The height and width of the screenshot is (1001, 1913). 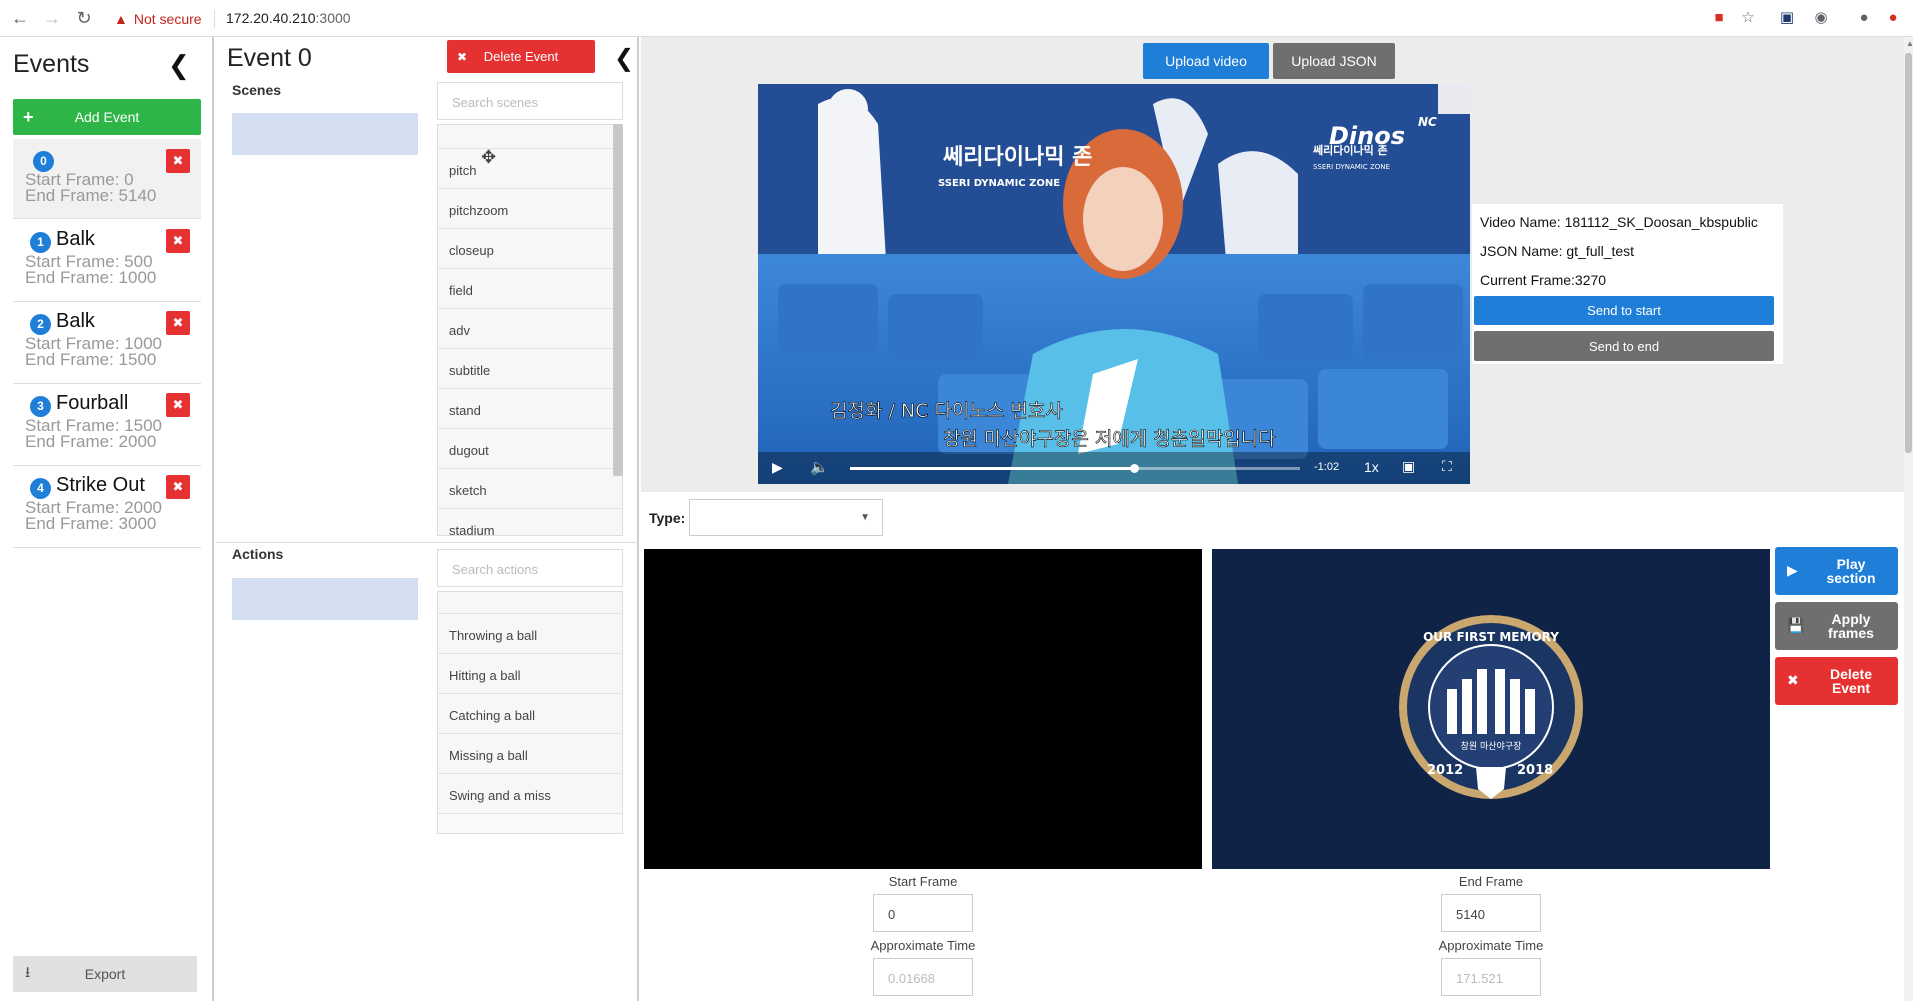 I want to click on action-item: Hitting a ball, so click(x=530, y=674).